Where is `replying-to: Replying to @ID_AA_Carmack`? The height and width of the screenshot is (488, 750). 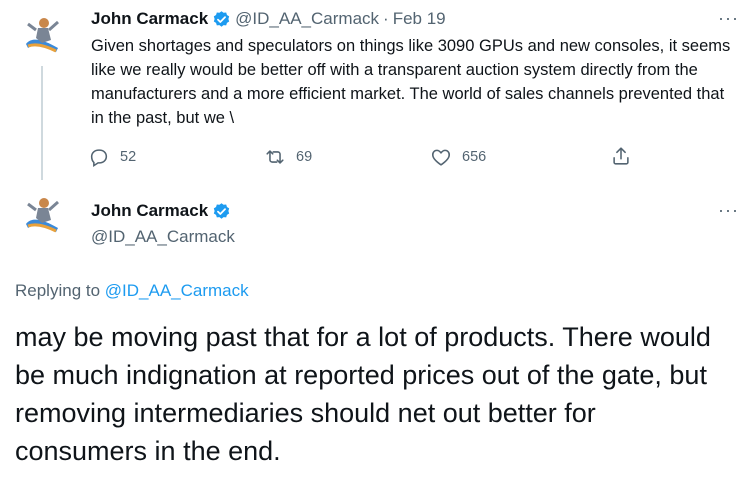
replying-to: Replying to @ID_AA_Carmack is located at coordinates (132, 291).